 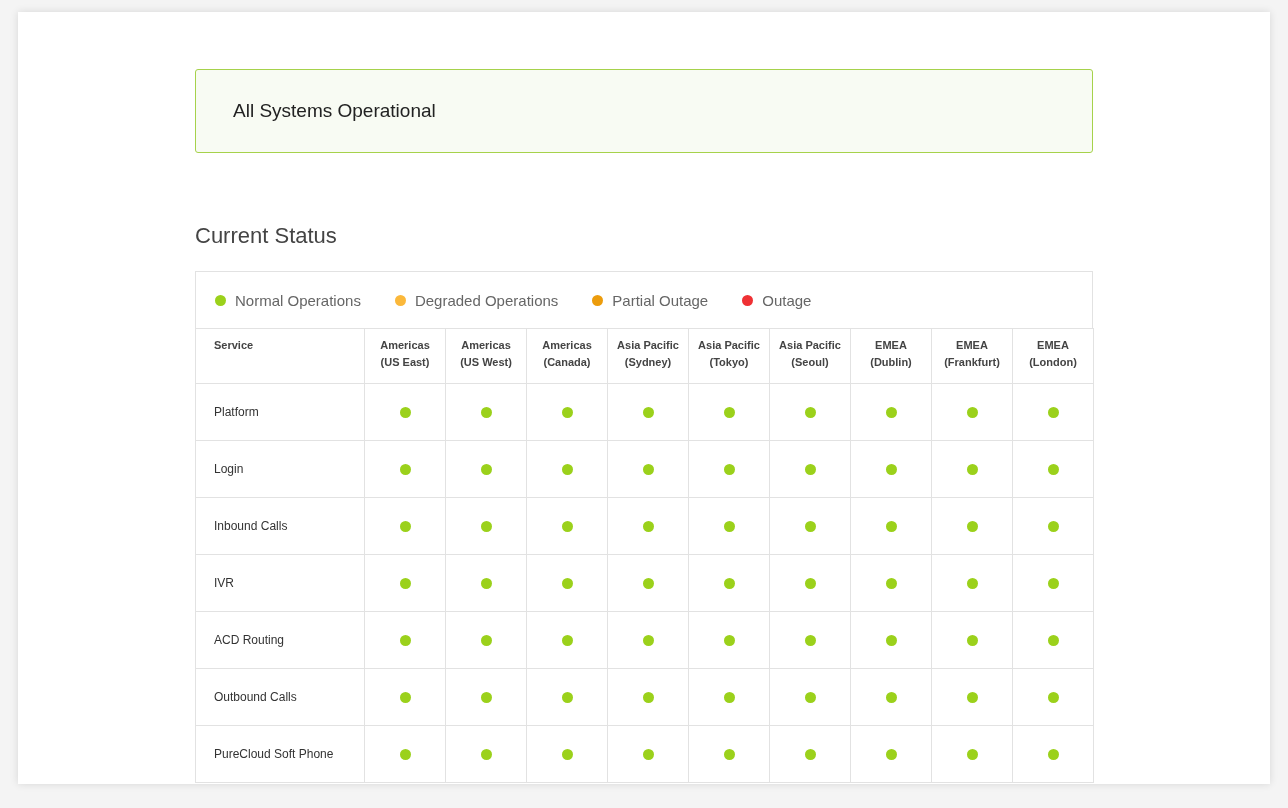 What do you see at coordinates (280, 697) in the screenshot?
I see `service-name: Outbound Calls` at bounding box center [280, 697].